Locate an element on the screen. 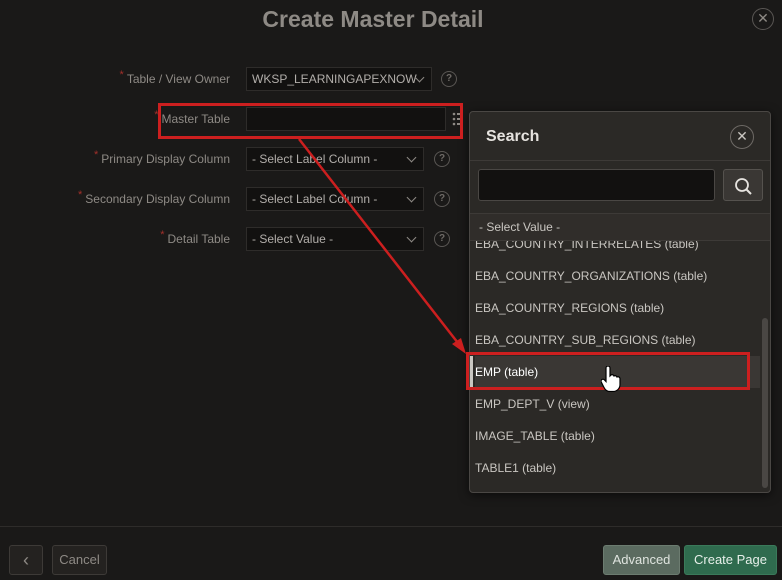 This screenshot has width=782, height=580. list-item: TABLE1 (table) is located at coordinates (617, 468).